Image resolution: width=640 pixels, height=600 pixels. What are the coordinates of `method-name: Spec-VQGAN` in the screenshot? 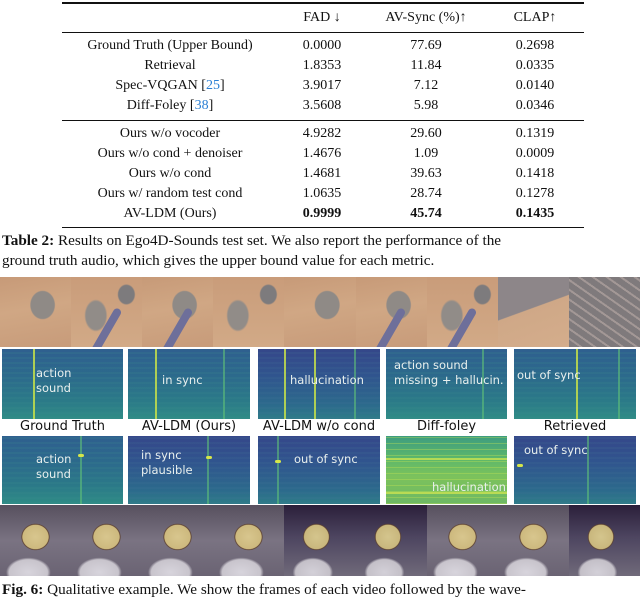 It's located at (156, 85).